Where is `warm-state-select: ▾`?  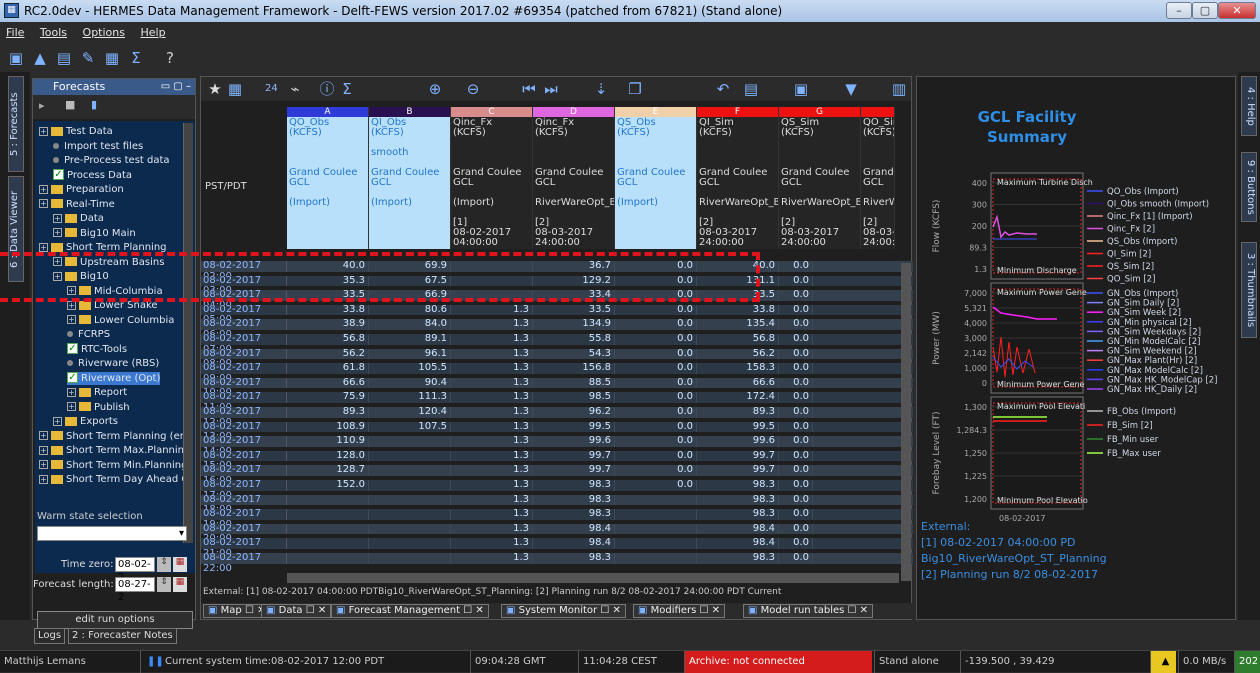 warm-state-select: ▾ is located at coordinates (112, 533).